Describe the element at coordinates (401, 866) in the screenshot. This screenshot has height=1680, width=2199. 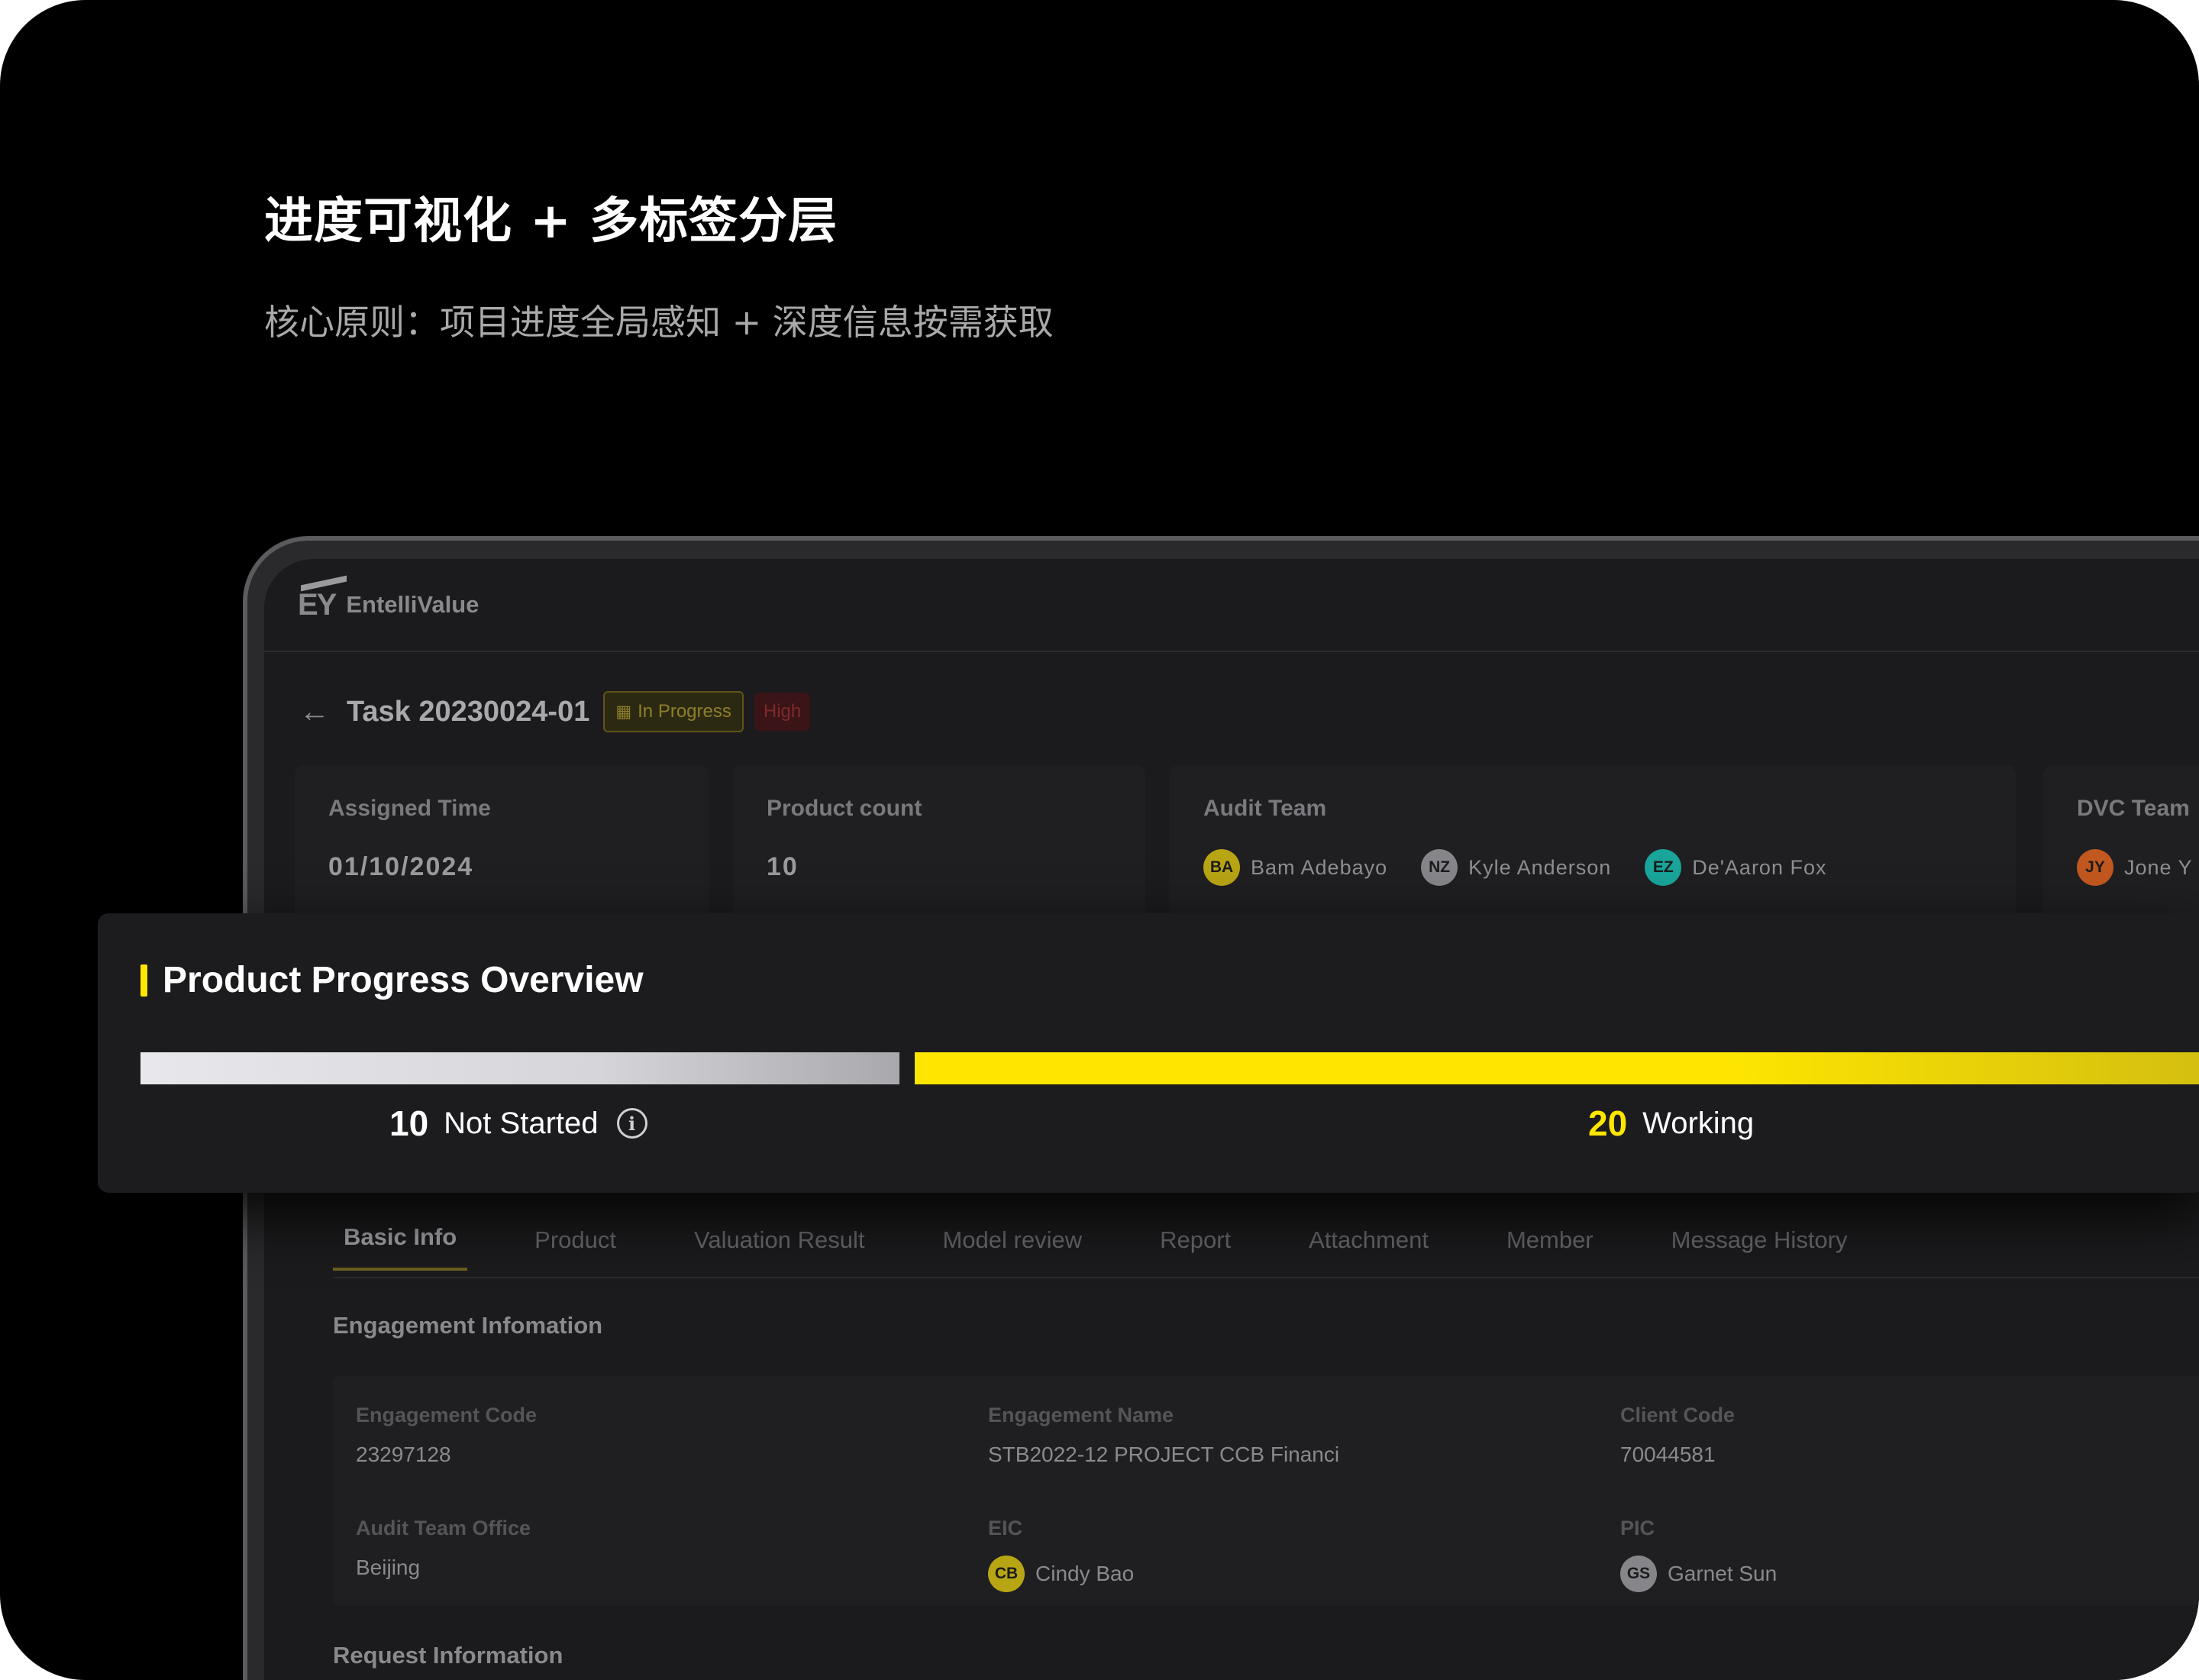
I see `assigned-time-value: 01/10/2024` at that location.